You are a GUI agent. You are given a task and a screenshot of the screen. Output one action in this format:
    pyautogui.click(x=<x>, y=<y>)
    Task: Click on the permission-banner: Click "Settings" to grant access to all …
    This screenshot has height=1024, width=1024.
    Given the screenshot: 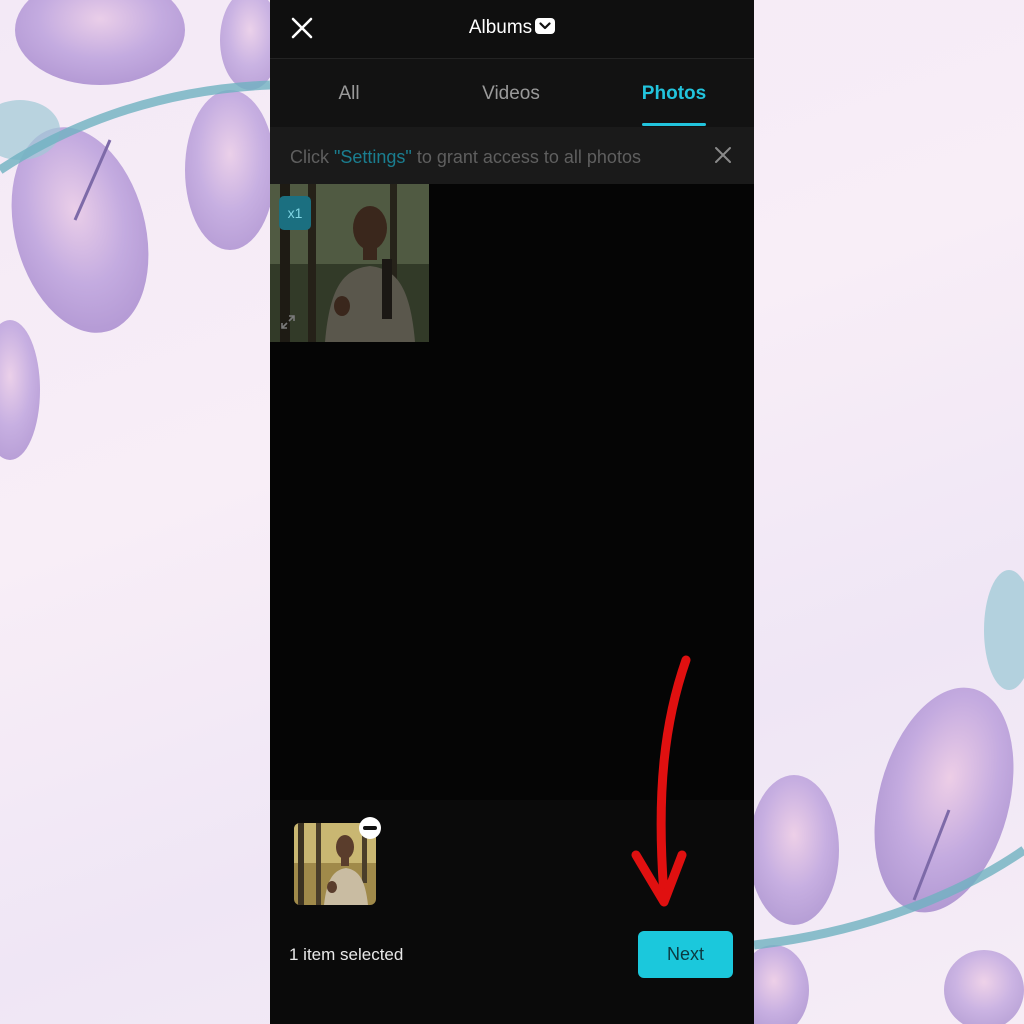 What is the action you would take?
    pyautogui.click(x=512, y=155)
    